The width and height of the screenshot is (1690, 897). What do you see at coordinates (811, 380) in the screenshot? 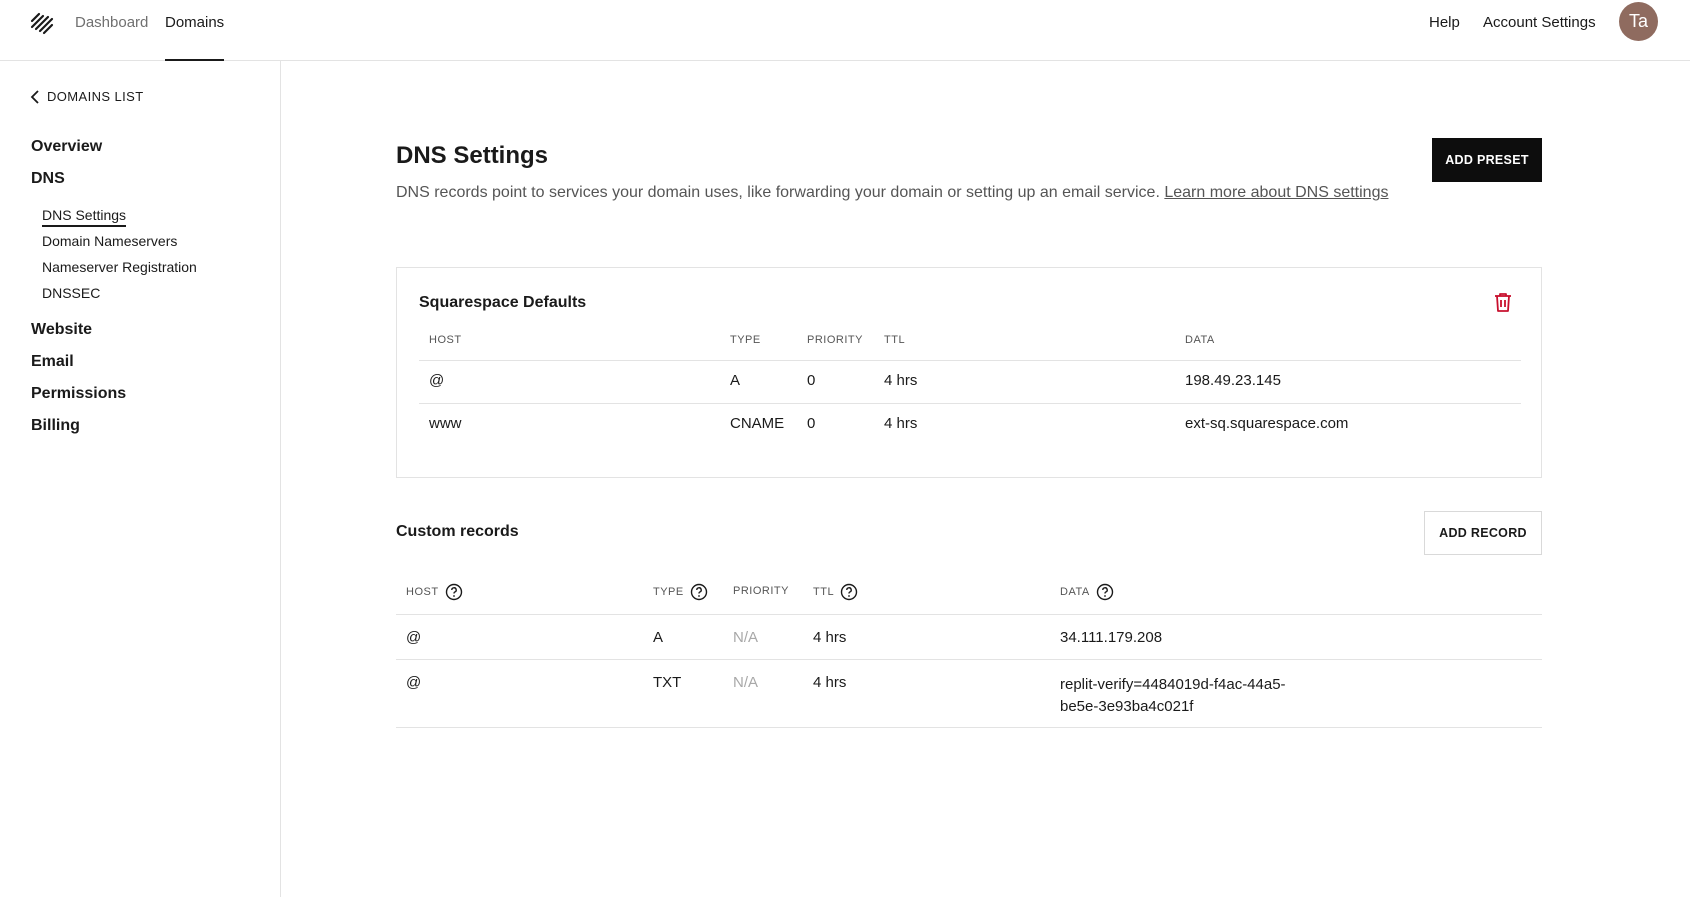
I see `defaults-row-1-priority: 0` at bounding box center [811, 380].